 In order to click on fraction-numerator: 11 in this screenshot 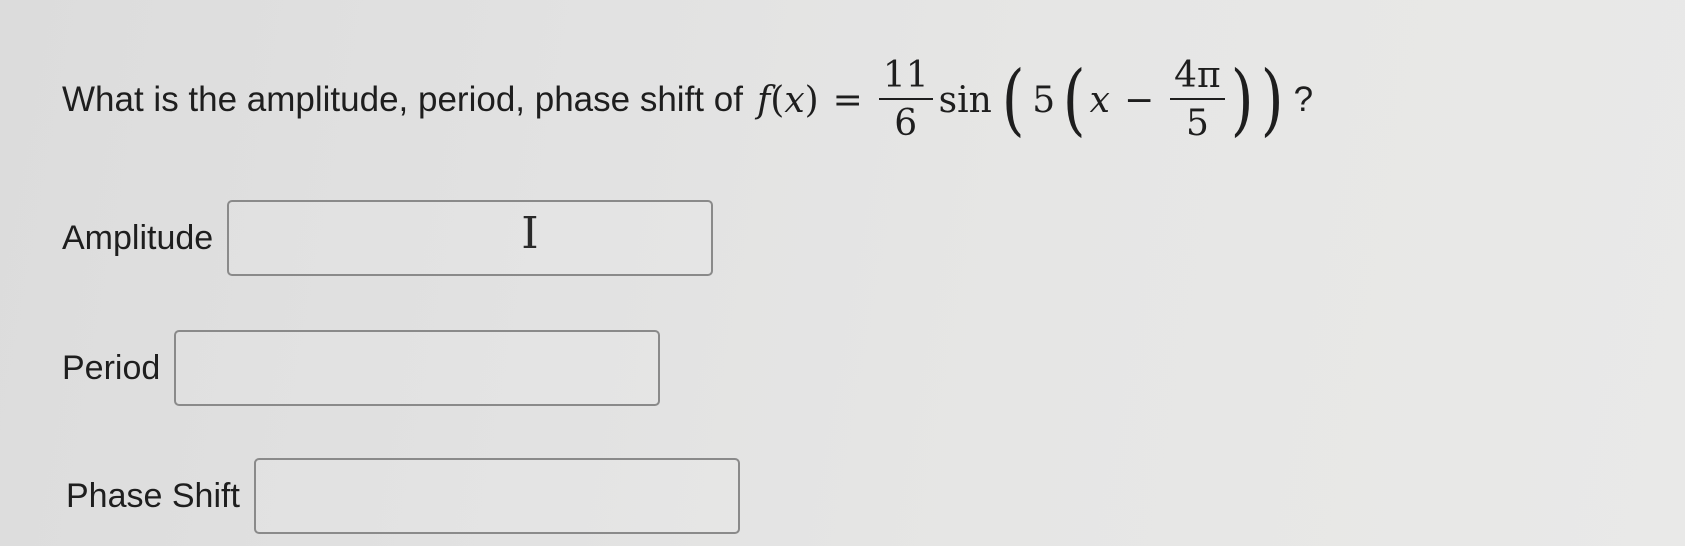, I will do `click(905, 75)`.